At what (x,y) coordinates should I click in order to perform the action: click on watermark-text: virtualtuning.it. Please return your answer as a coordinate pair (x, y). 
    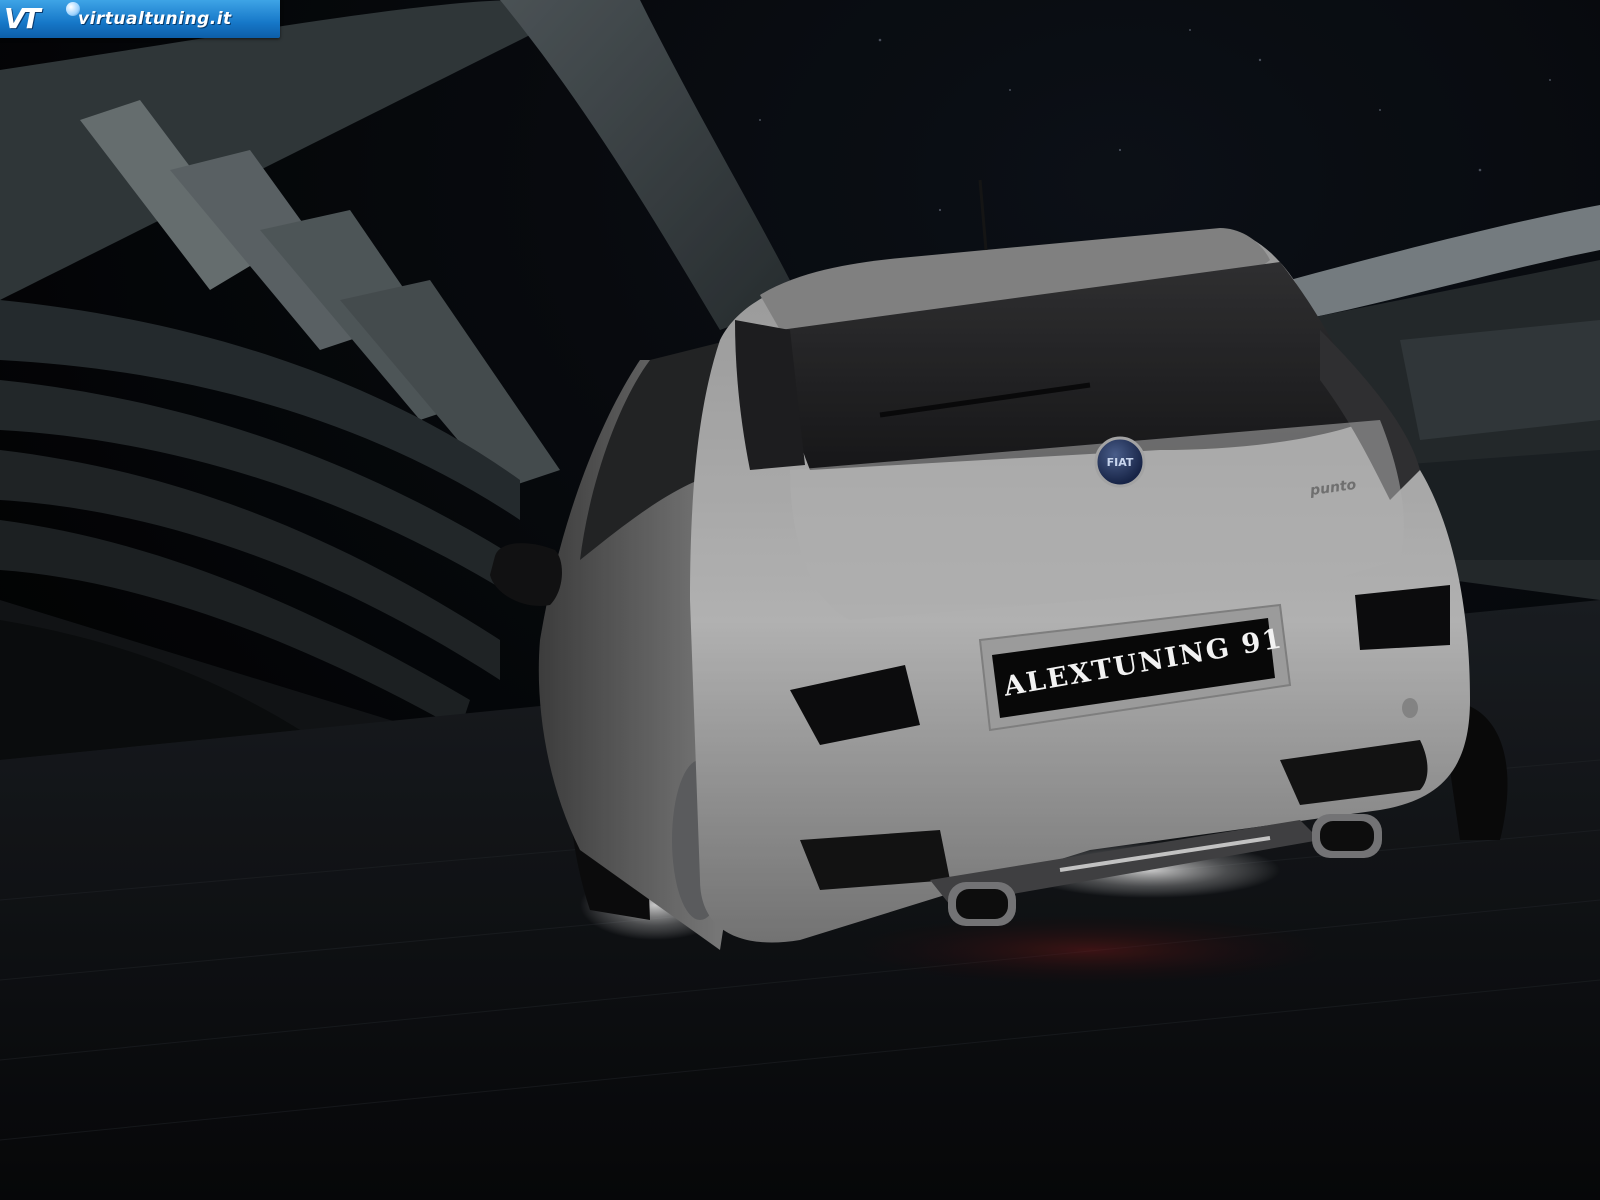
    Looking at the image, I should click on (155, 19).